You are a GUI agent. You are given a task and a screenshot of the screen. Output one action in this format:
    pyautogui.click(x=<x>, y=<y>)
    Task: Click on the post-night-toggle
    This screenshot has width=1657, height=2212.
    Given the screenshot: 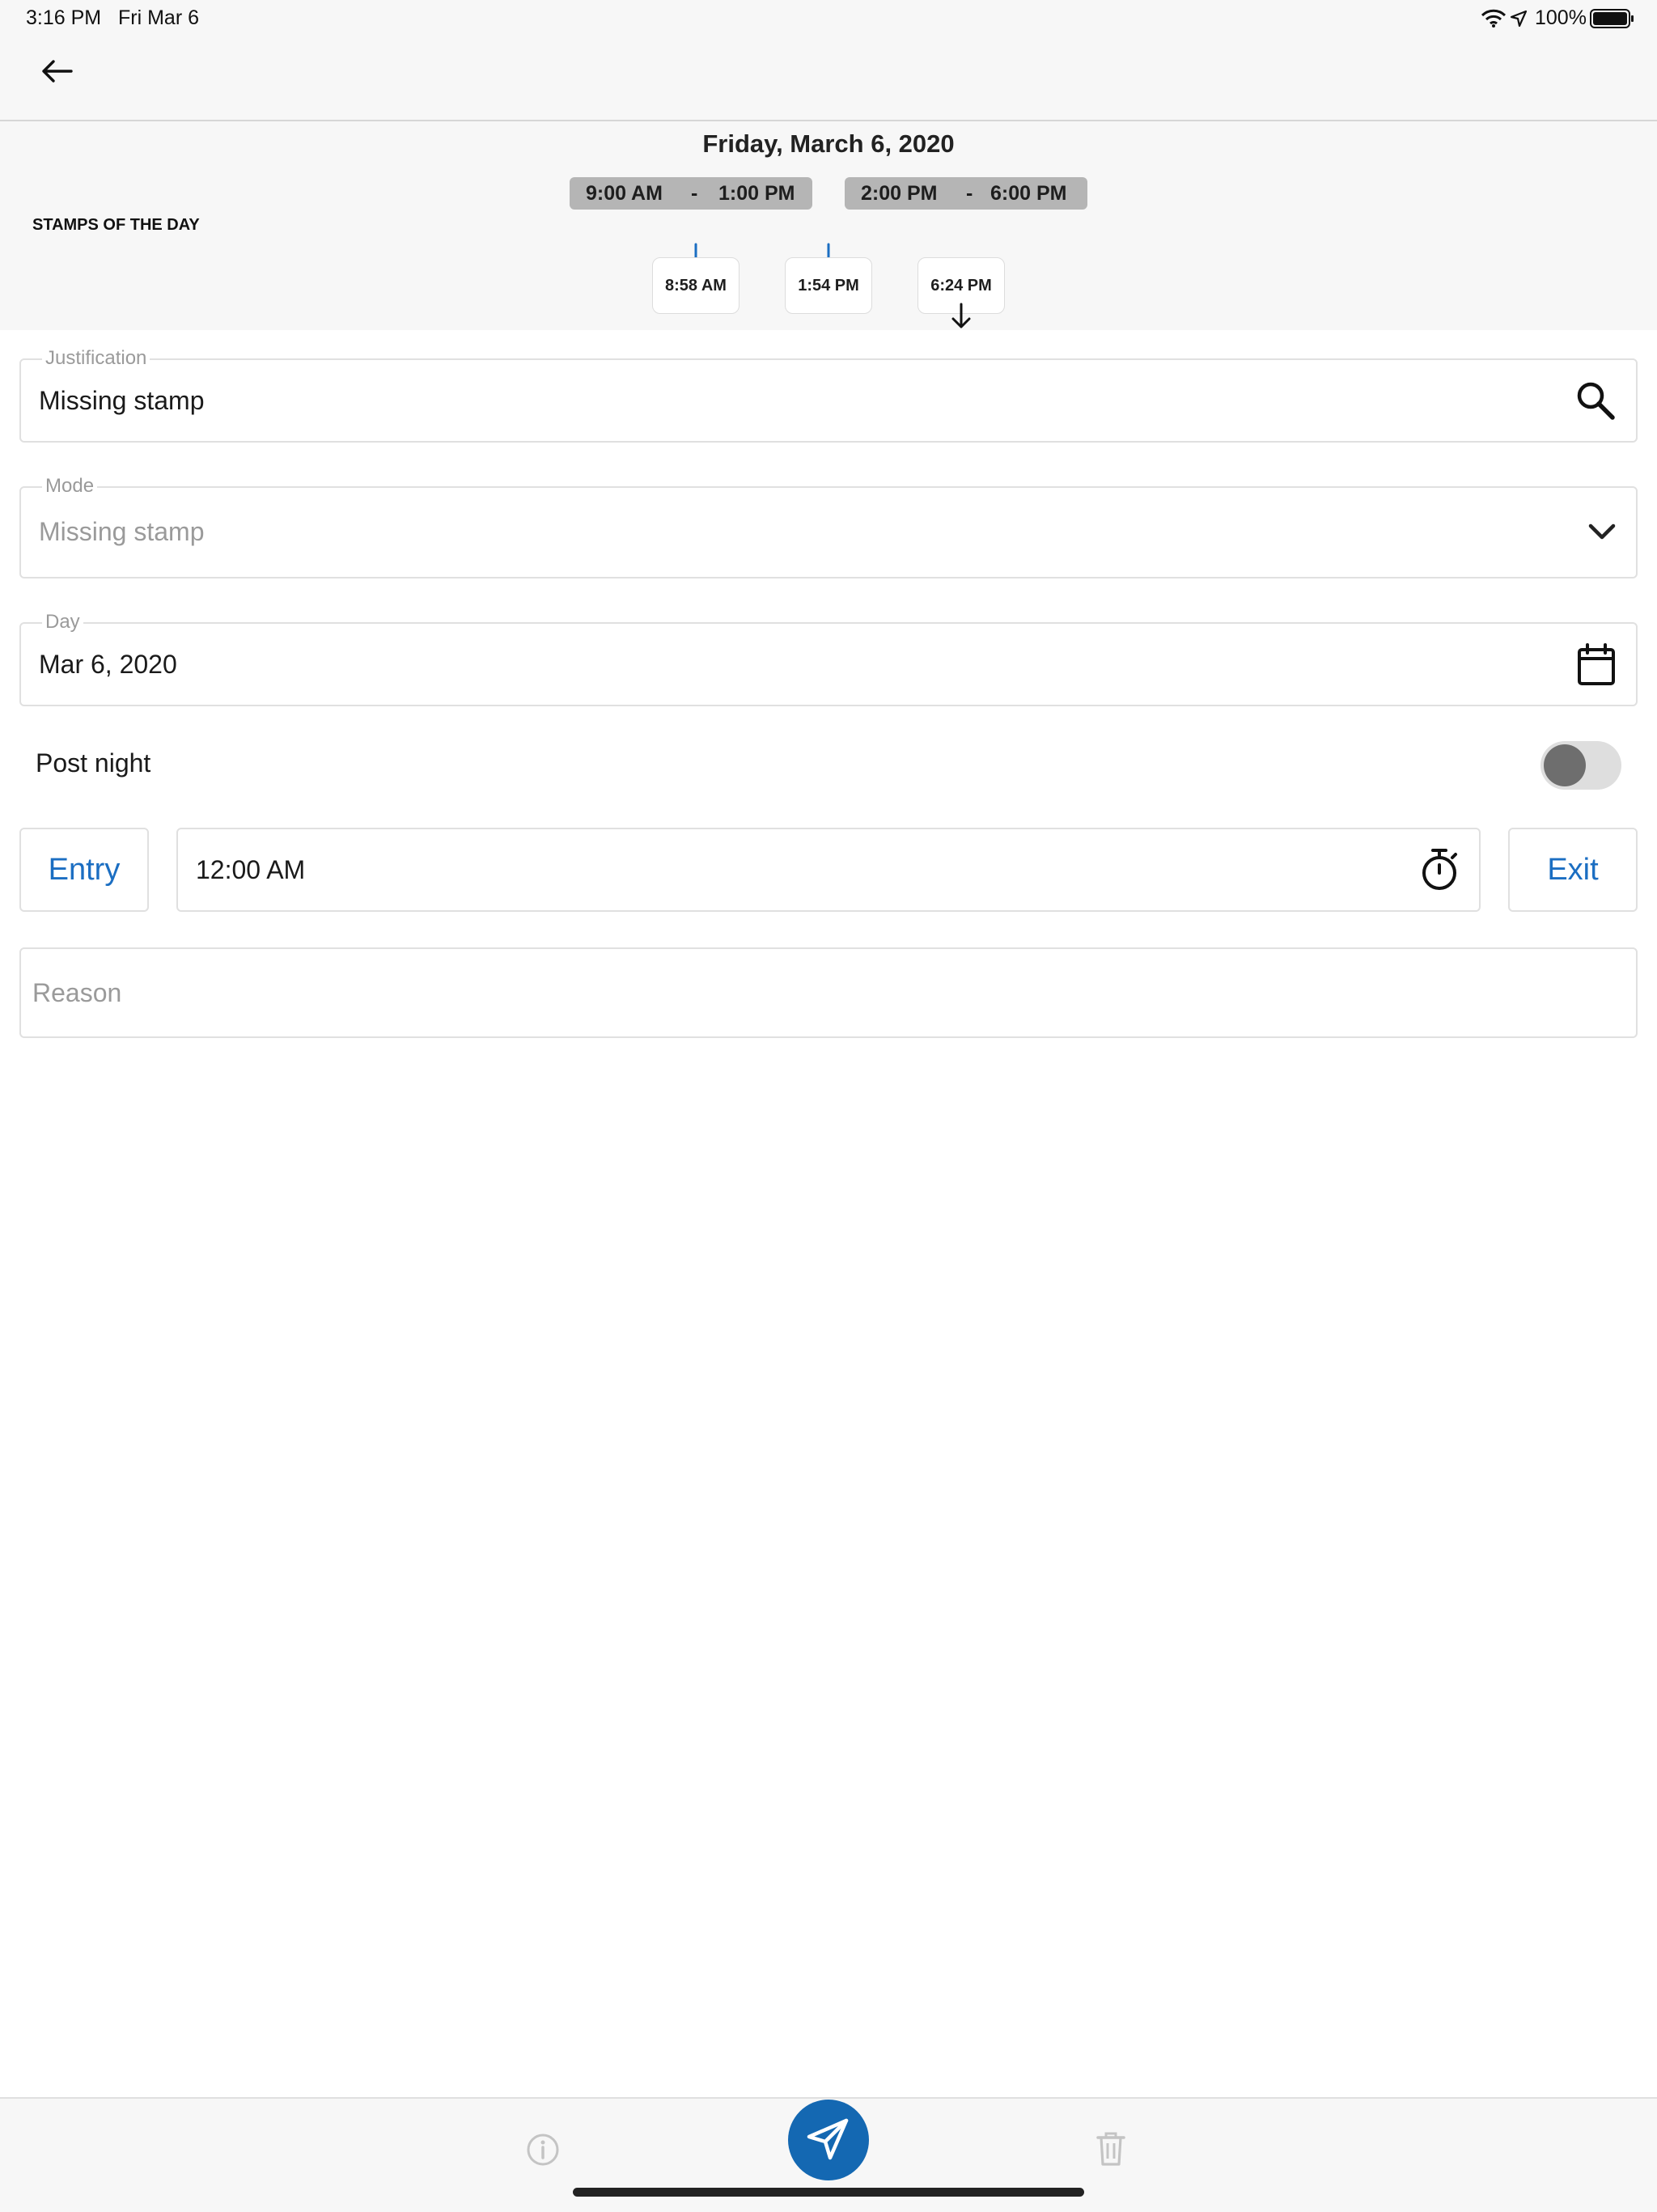 What is the action you would take?
    pyautogui.click(x=1580, y=765)
    